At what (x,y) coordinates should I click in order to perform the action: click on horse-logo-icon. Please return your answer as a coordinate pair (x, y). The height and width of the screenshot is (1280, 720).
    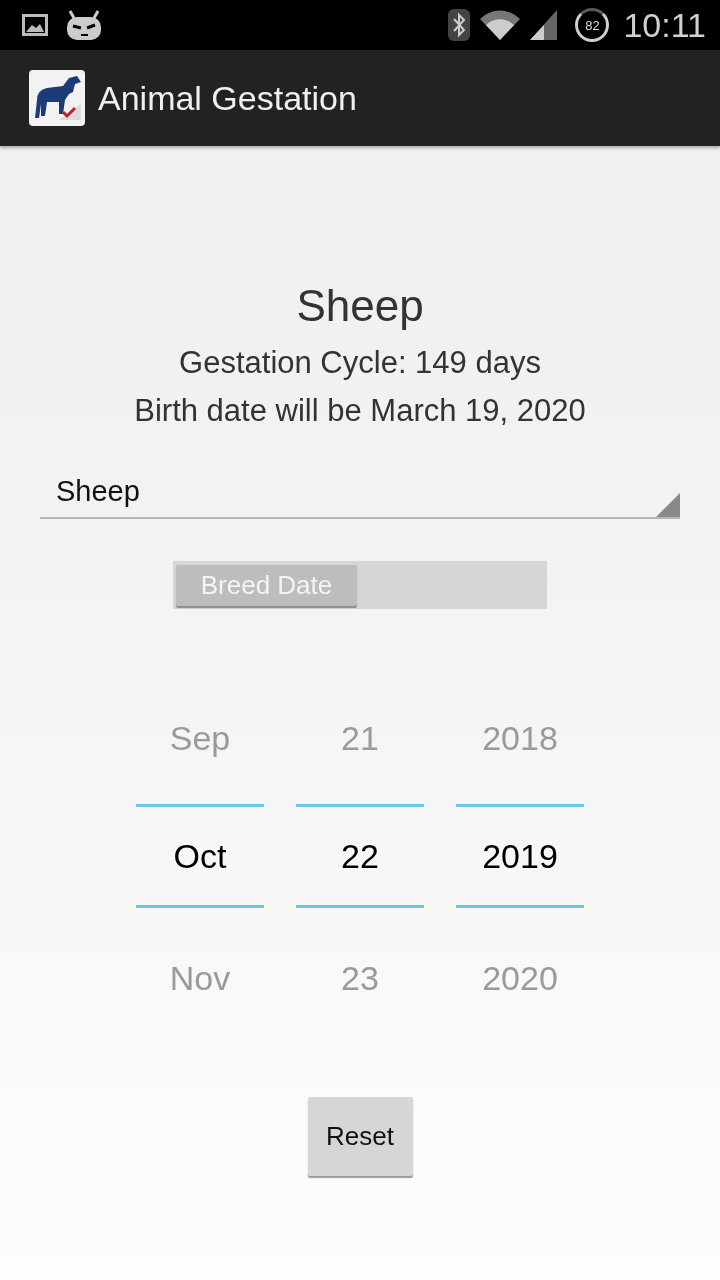
    Looking at the image, I should click on (57, 98).